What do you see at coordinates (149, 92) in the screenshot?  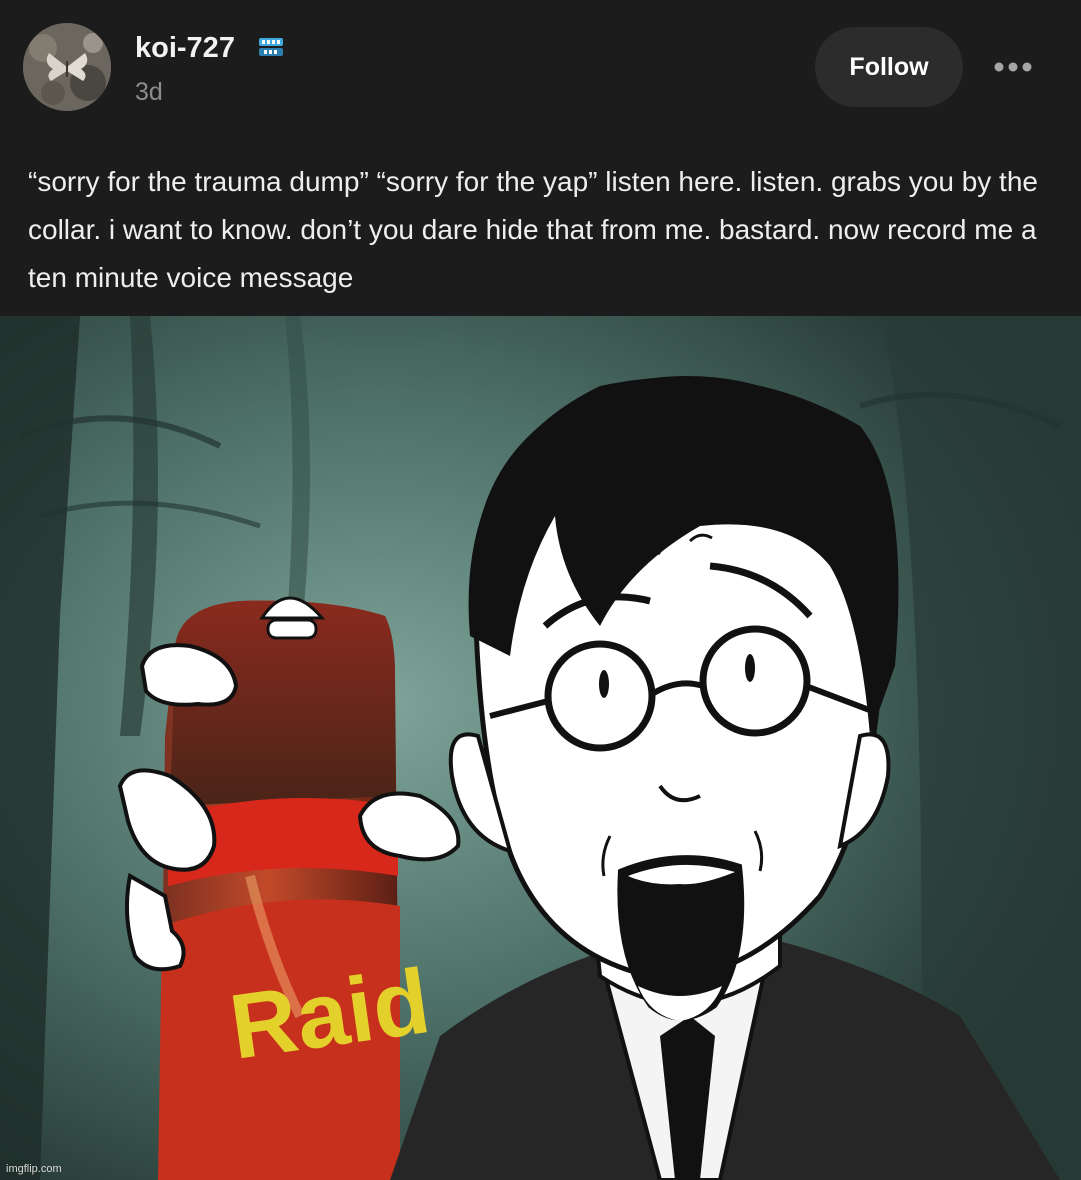 I see `post-timestamp: 3d` at bounding box center [149, 92].